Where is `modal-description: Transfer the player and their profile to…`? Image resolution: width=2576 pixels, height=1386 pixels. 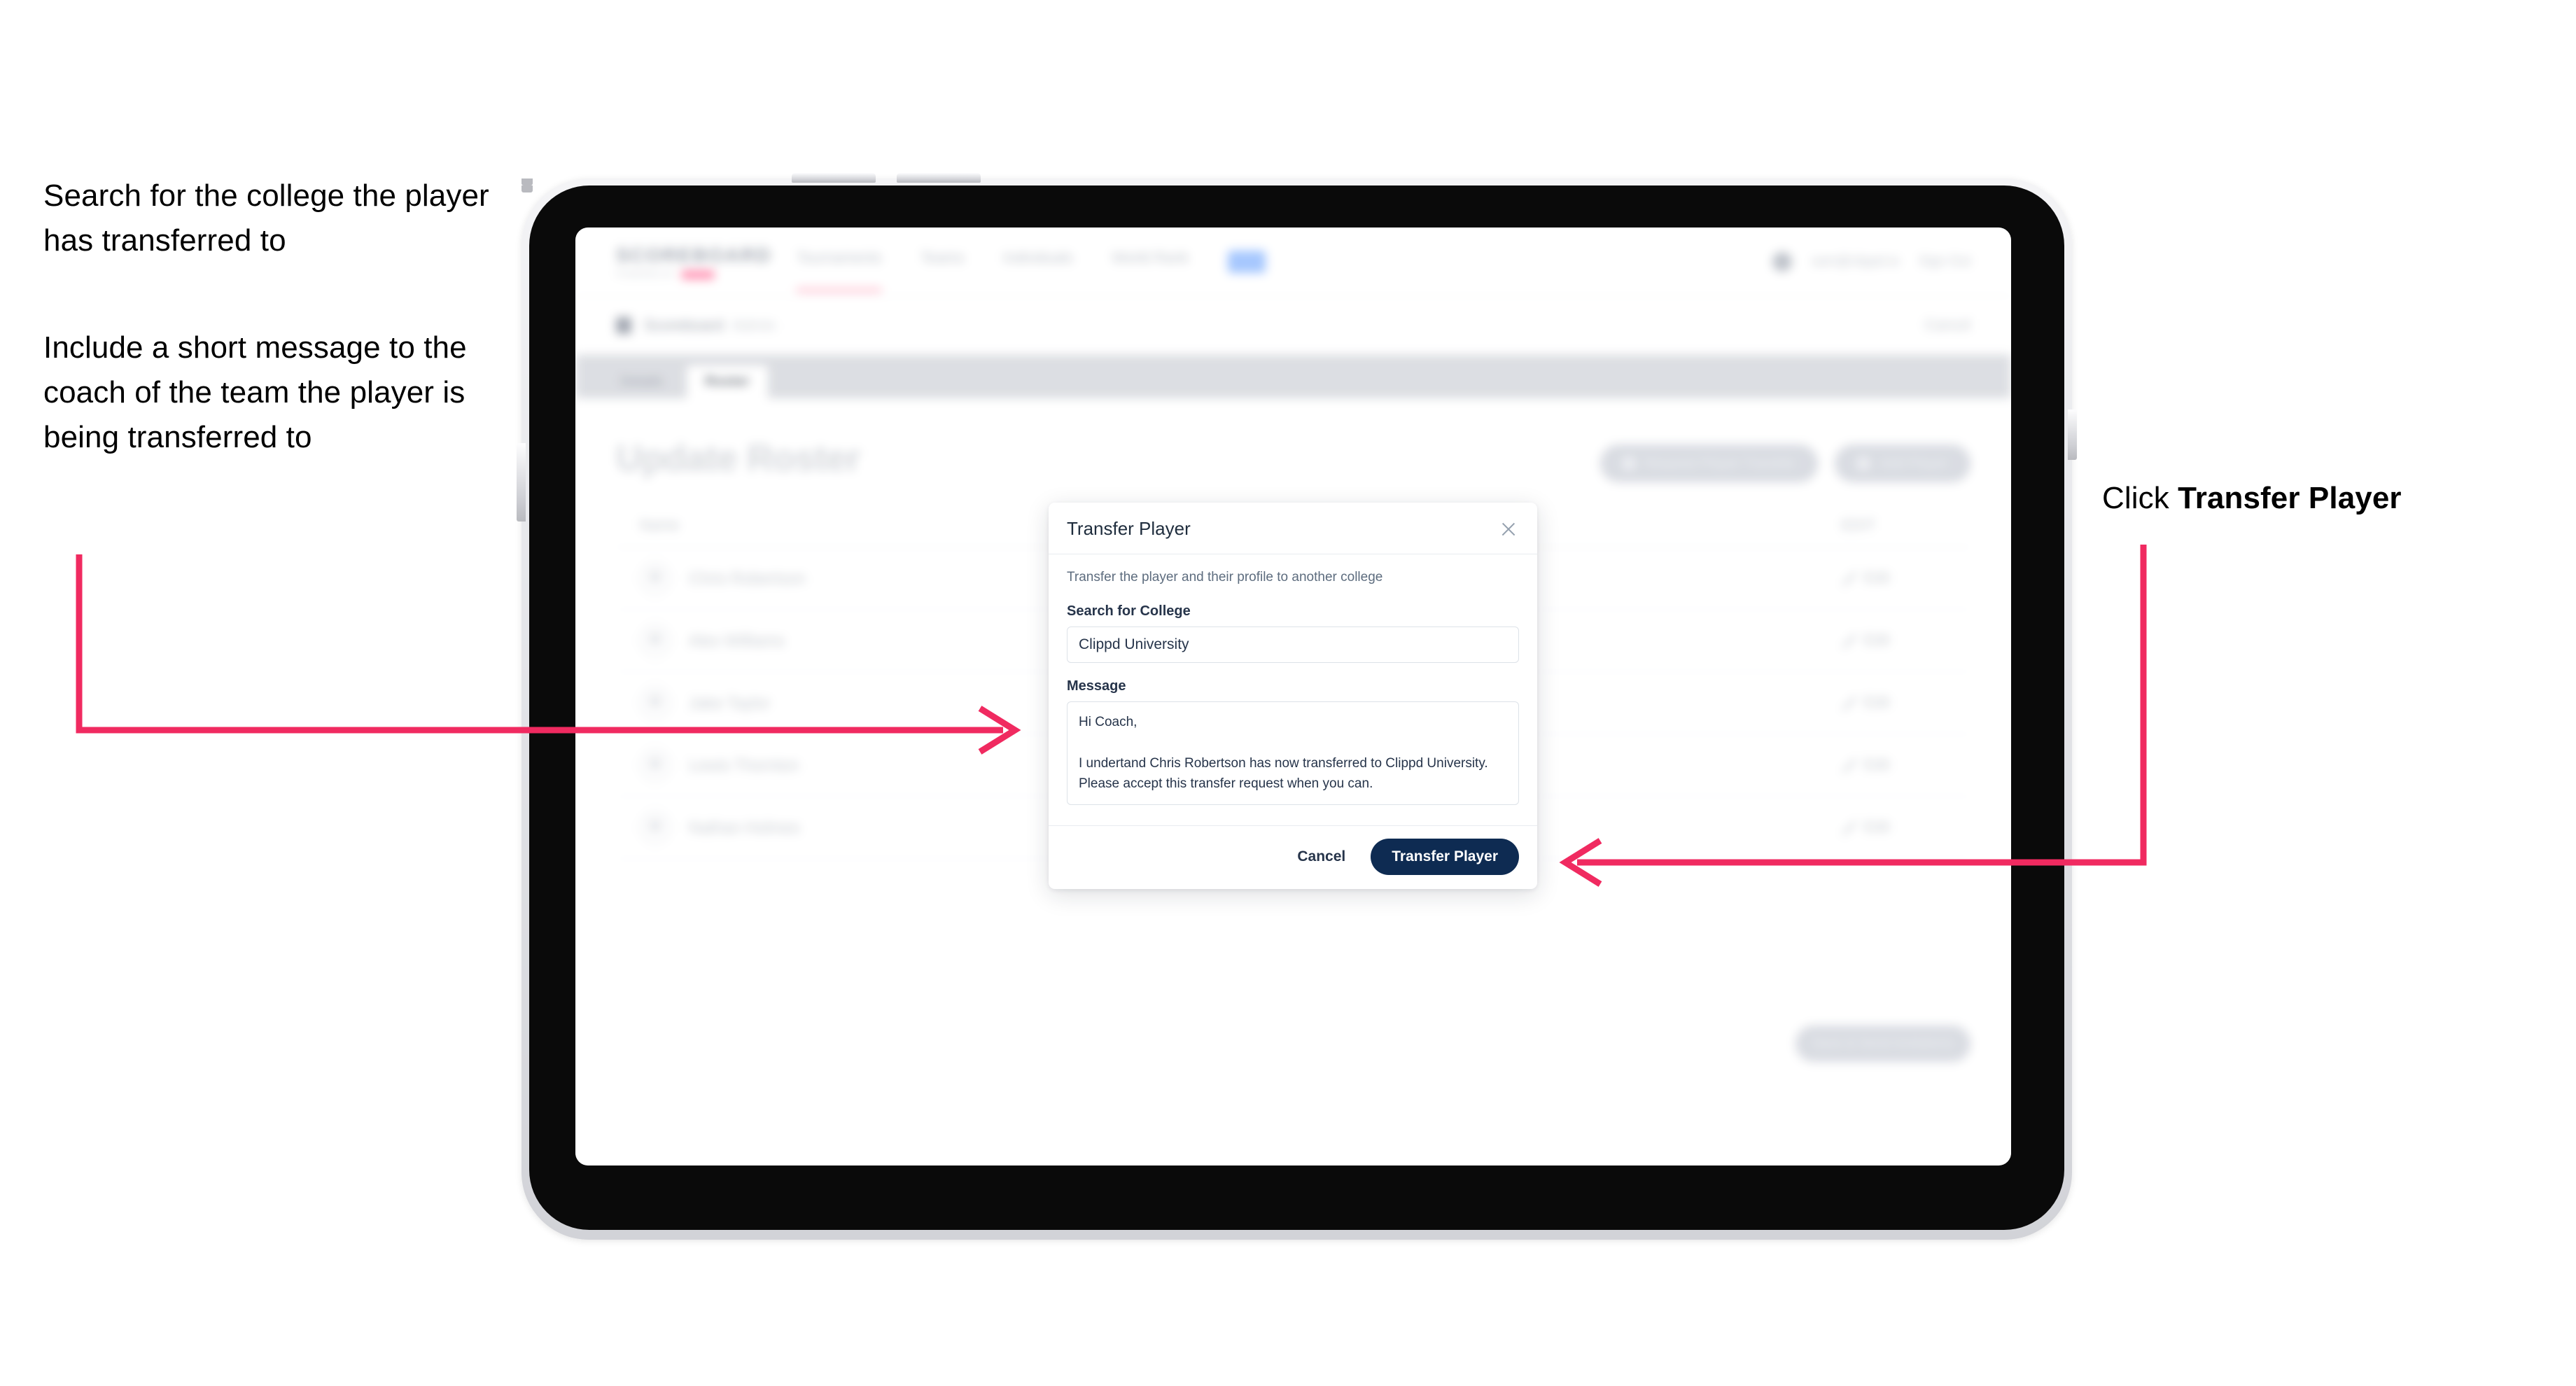
modal-description: Transfer the player and their profile to… is located at coordinates (1225, 577).